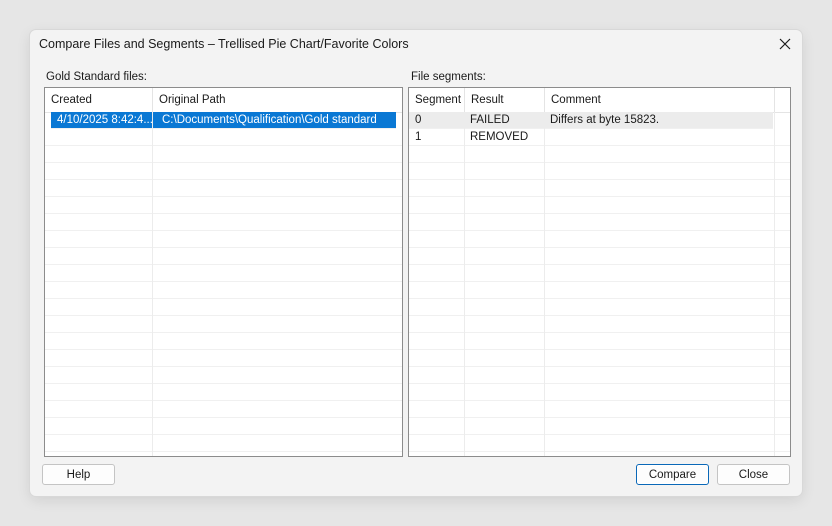 The height and width of the screenshot is (526, 832). What do you see at coordinates (785, 44) in the screenshot?
I see `close-icon` at bounding box center [785, 44].